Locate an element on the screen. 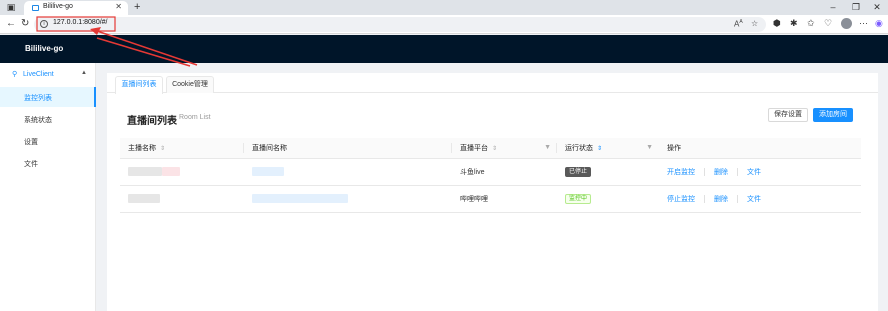 Image resolution: width=888 pixels, height=311 pixels. site-info-icon: i is located at coordinates (44, 24).